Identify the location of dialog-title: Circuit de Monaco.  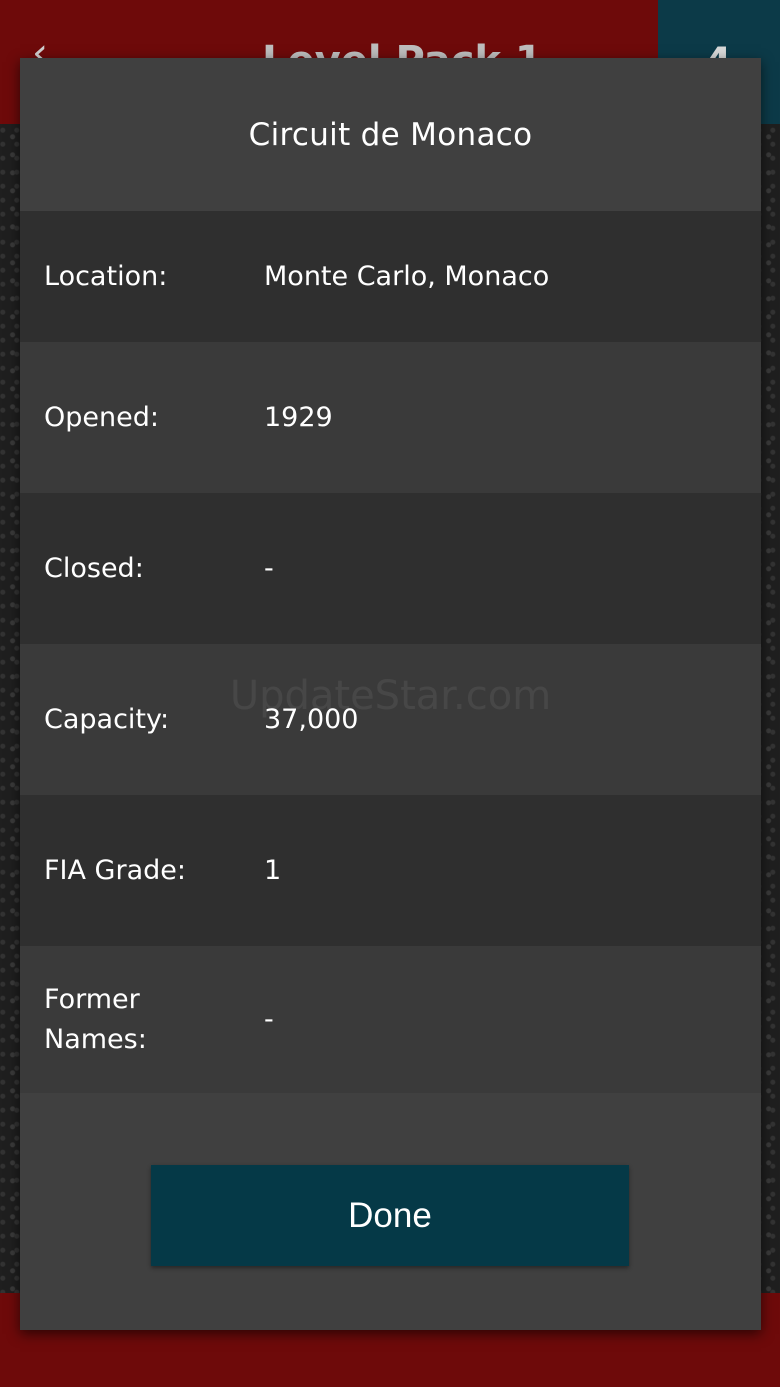
(390, 134).